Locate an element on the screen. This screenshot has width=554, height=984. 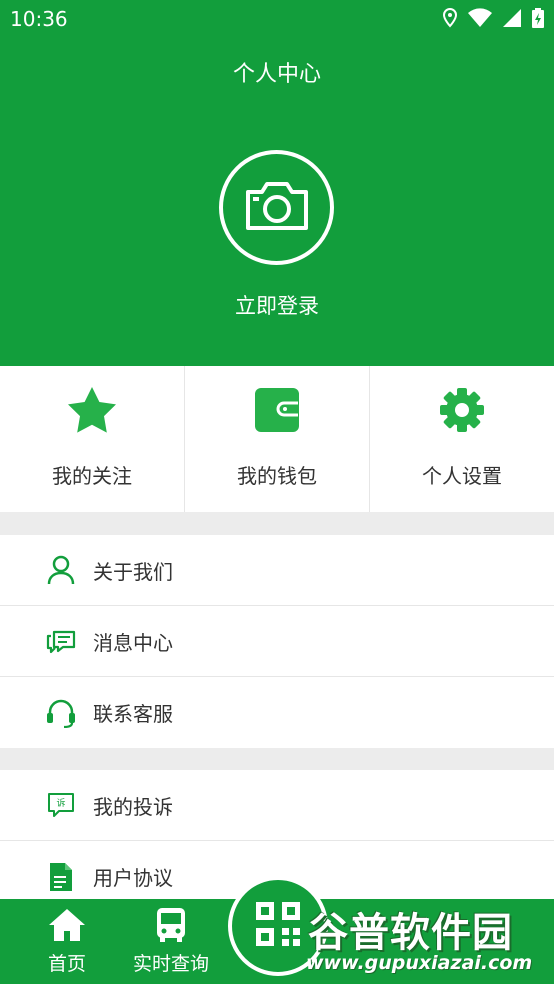
complaint-icon: 诉 is located at coordinates (61, 805).